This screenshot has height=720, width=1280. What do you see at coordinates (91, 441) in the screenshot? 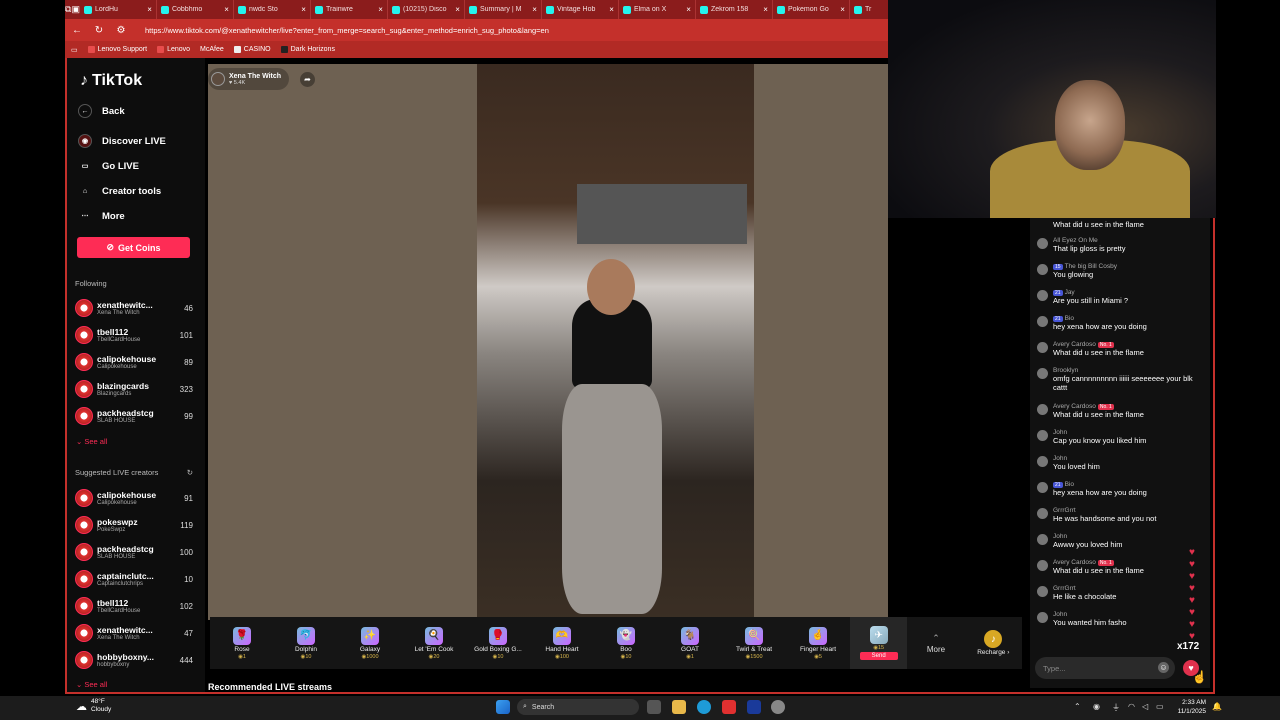
I see `following-see-all: ⌄ See all` at bounding box center [91, 441].